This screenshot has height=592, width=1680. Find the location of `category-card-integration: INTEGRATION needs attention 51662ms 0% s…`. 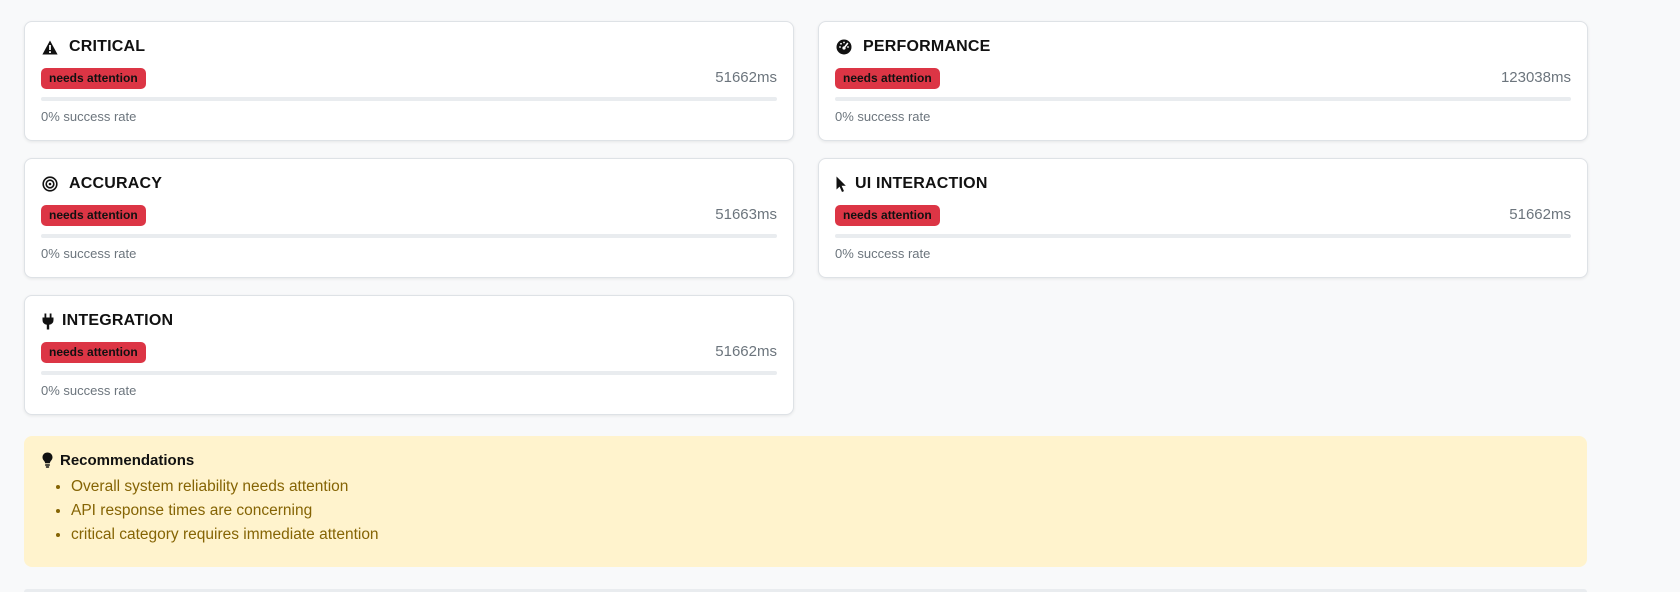

category-card-integration: INTEGRATION needs attention 51662ms 0% s… is located at coordinates (409, 355).